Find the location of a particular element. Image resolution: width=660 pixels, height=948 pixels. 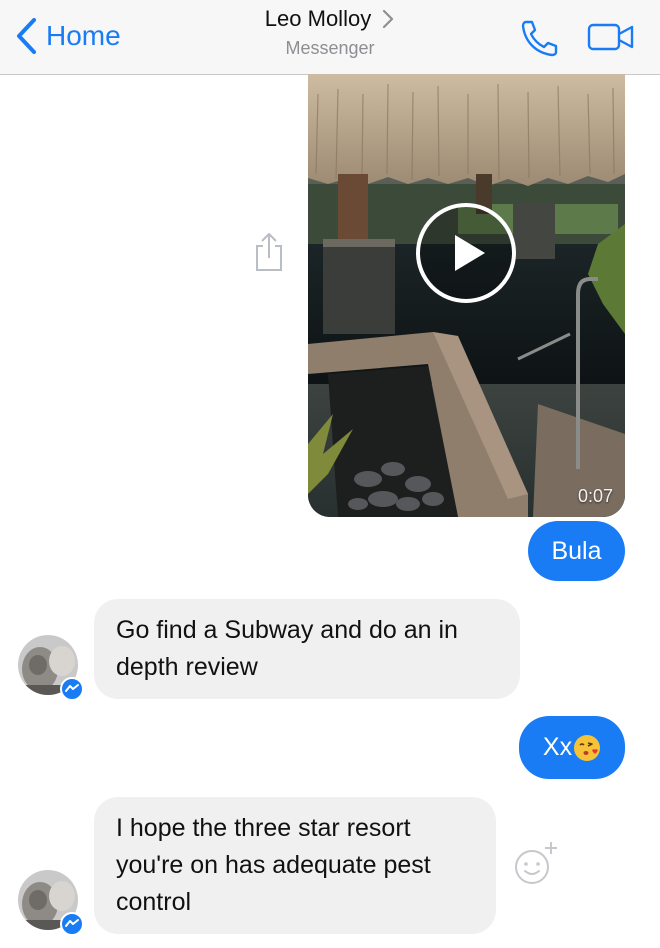

message-text: Bula is located at coordinates (576, 550).